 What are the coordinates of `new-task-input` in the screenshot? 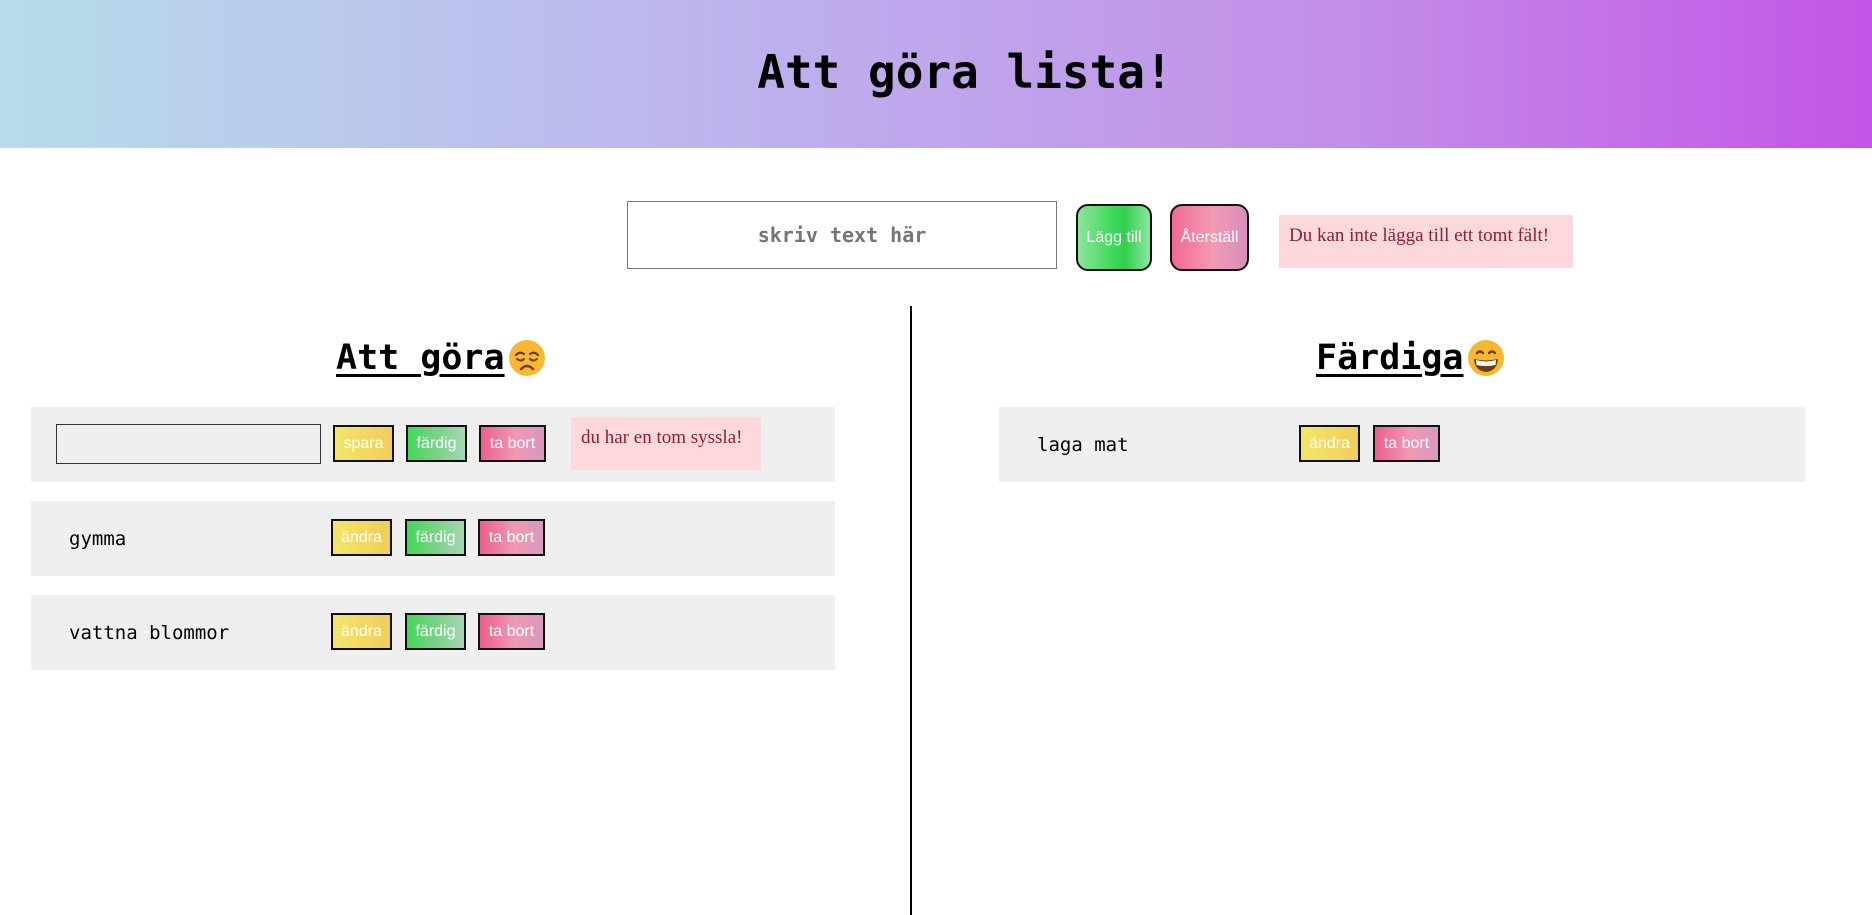 It's located at (842, 235).